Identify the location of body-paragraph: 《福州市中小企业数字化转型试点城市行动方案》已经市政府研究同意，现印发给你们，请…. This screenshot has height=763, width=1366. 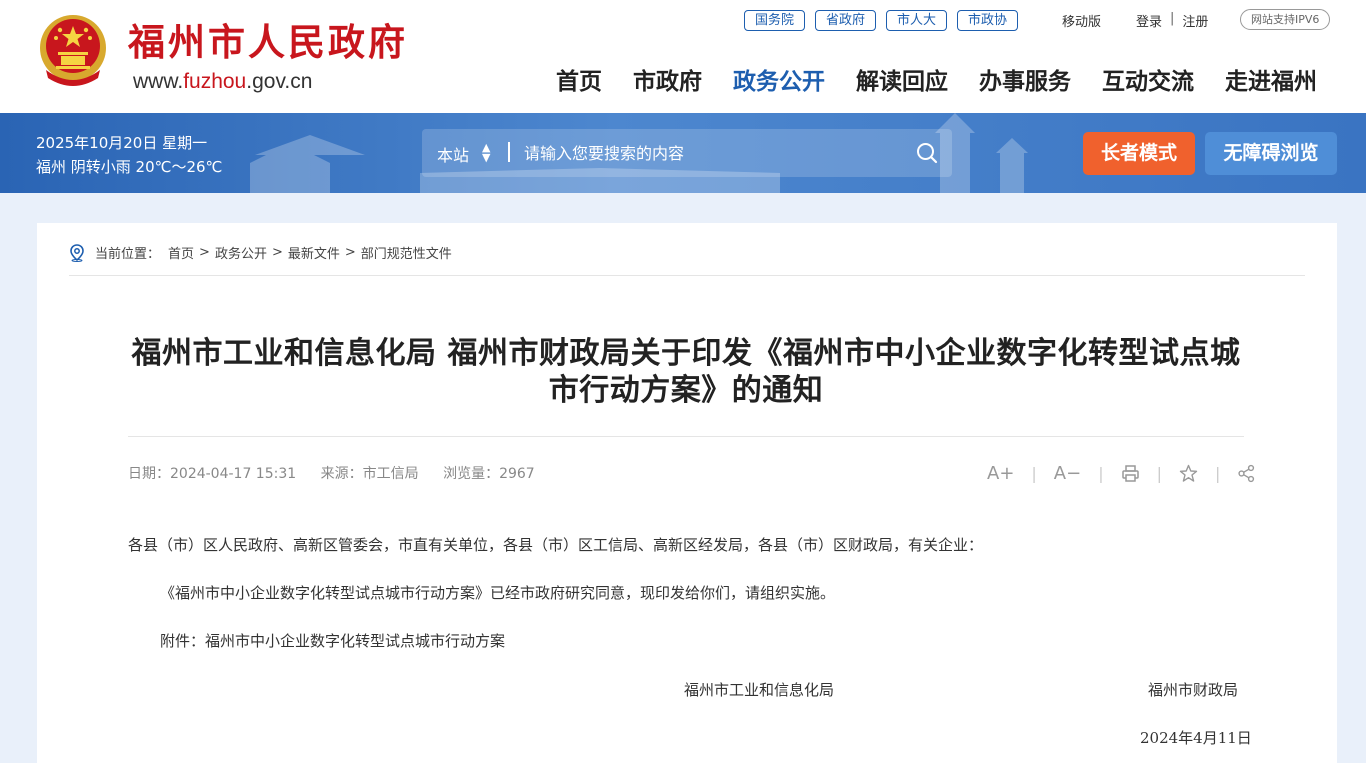
(498, 593).